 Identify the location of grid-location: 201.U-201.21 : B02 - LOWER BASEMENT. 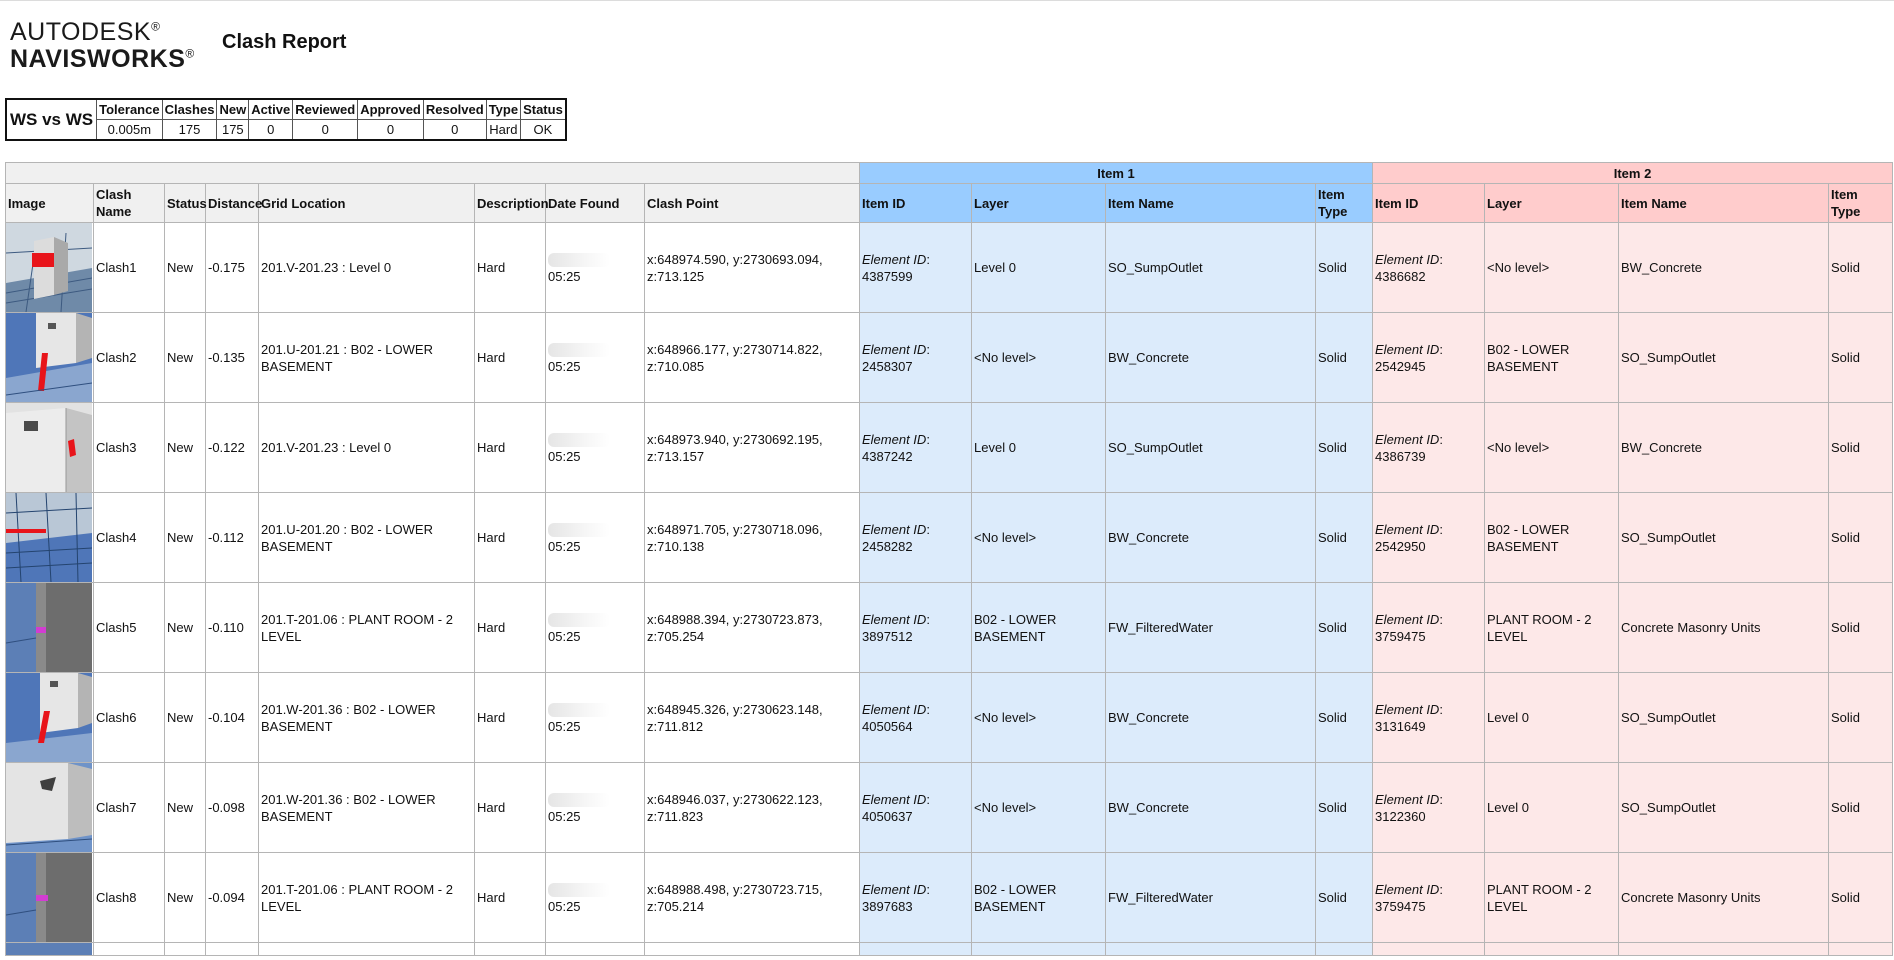
(366, 357).